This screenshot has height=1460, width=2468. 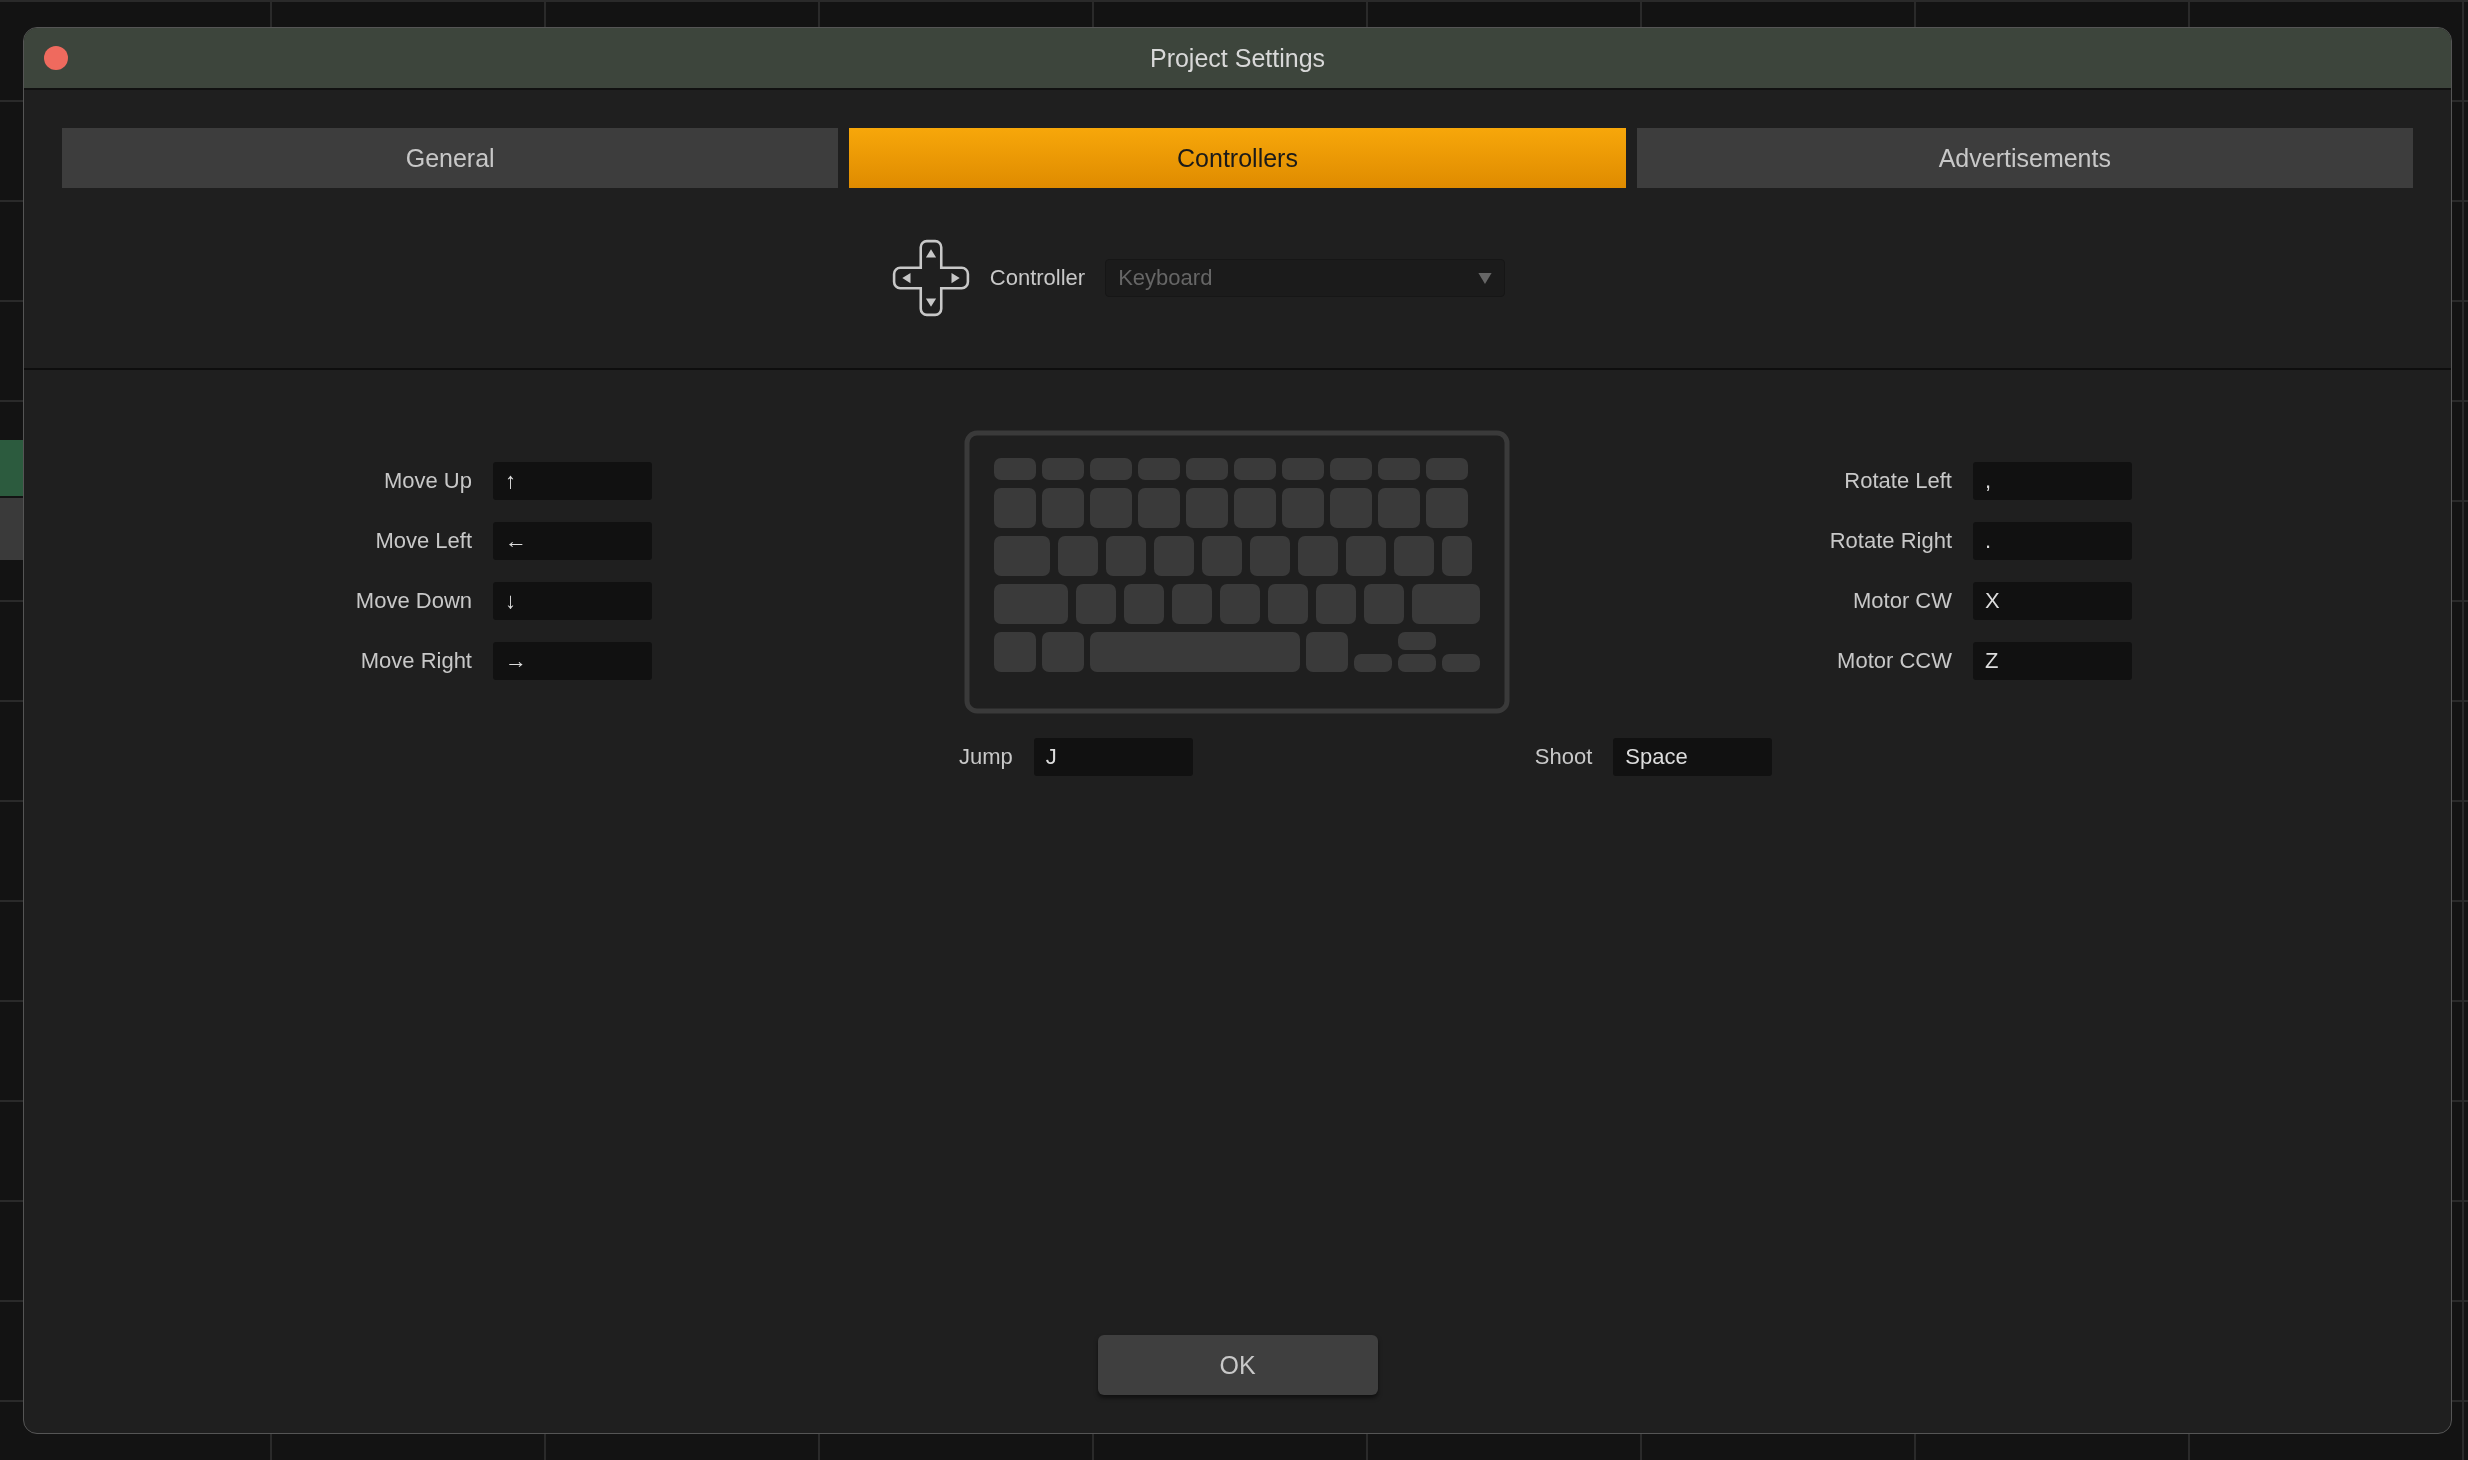 I want to click on binding-label: Rotate Right, so click(x=1890, y=541).